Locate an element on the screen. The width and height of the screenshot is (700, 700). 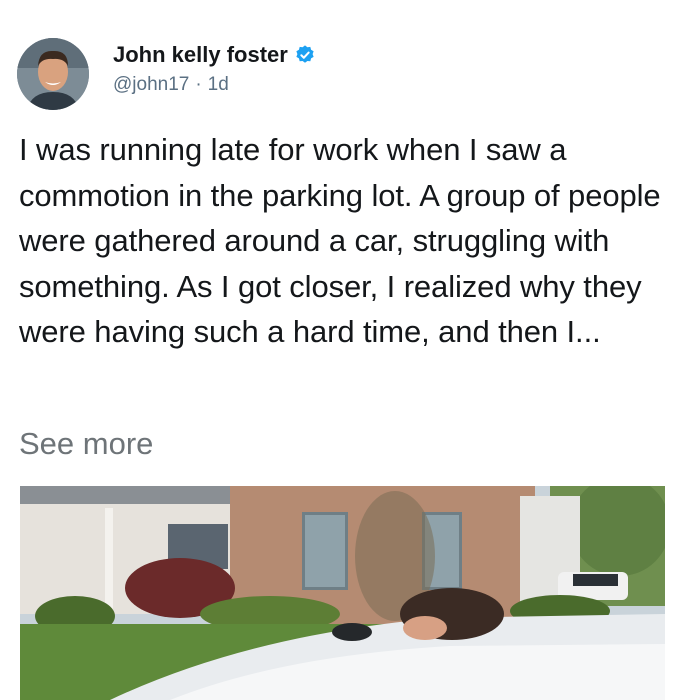
see-more-link: See more is located at coordinates (86, 444).